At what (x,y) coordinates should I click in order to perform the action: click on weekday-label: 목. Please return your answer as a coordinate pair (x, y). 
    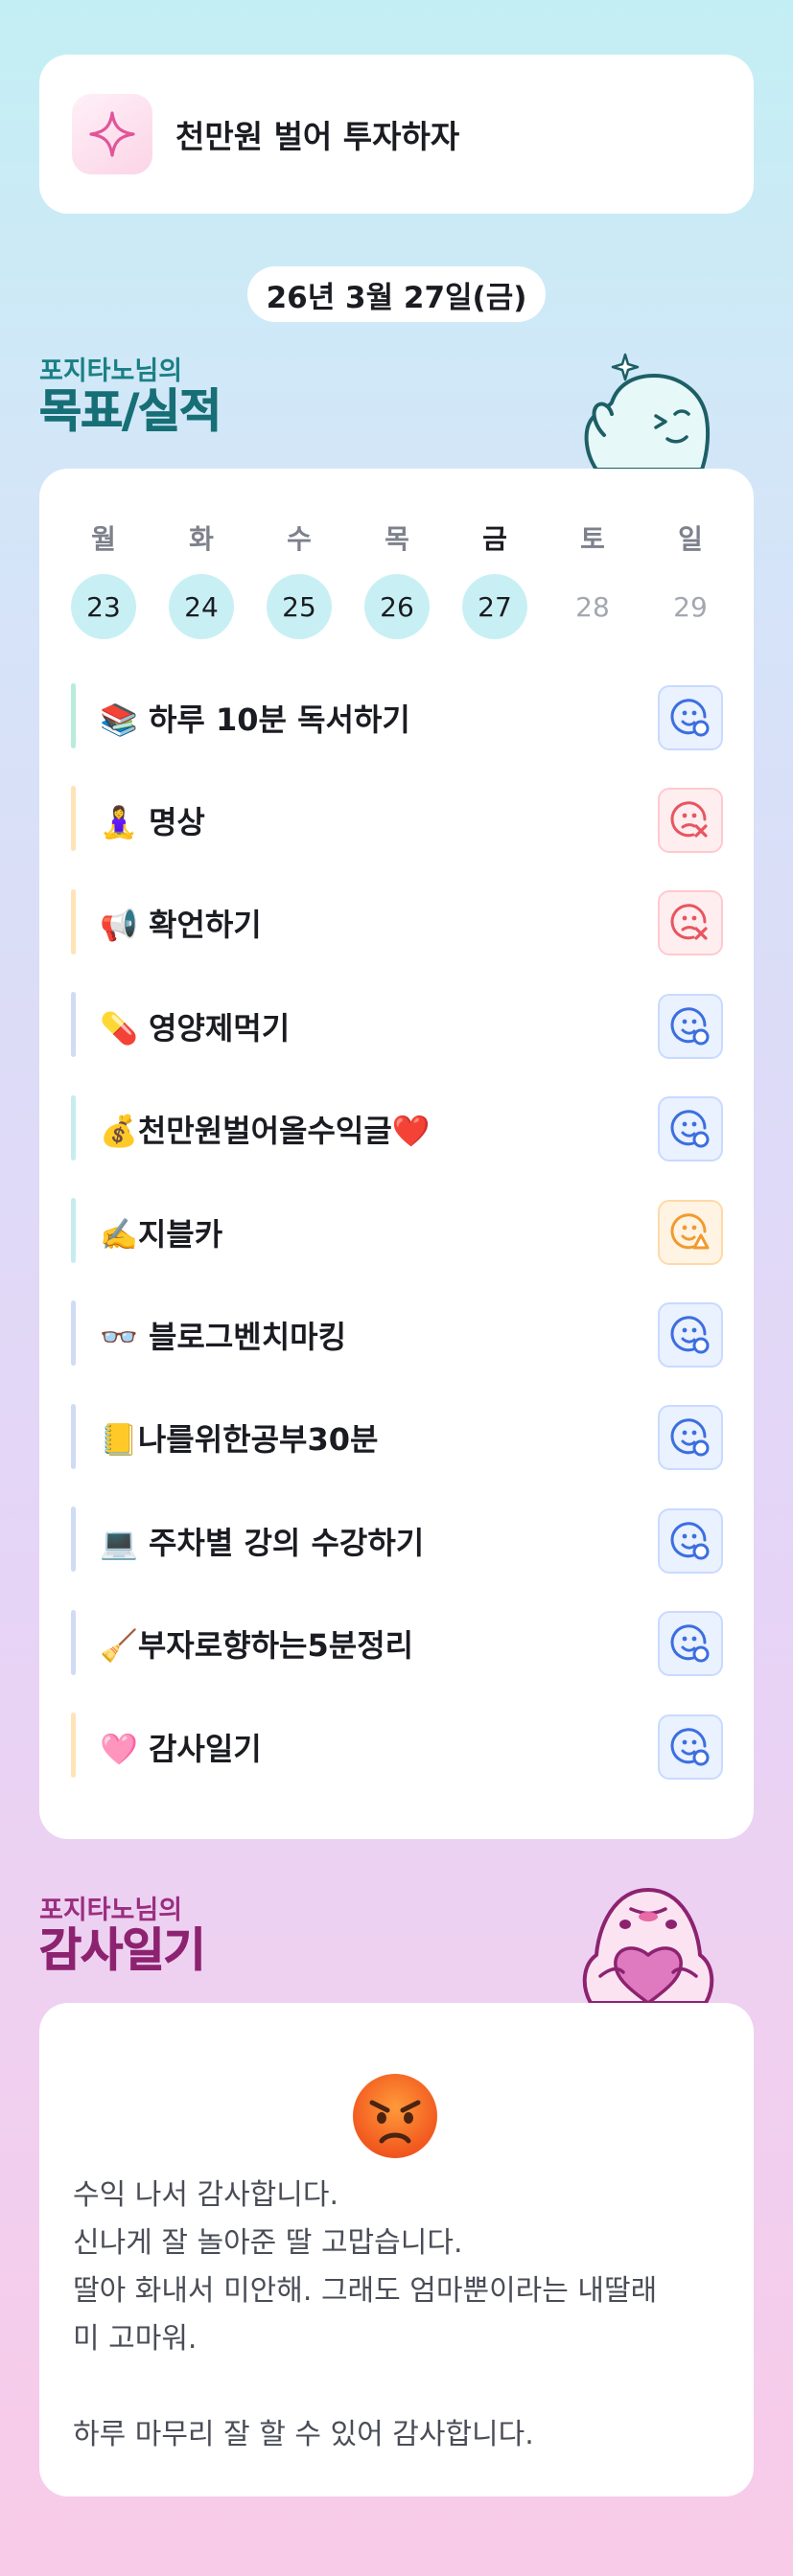
    Looking at the image, I should click on (397, 539).